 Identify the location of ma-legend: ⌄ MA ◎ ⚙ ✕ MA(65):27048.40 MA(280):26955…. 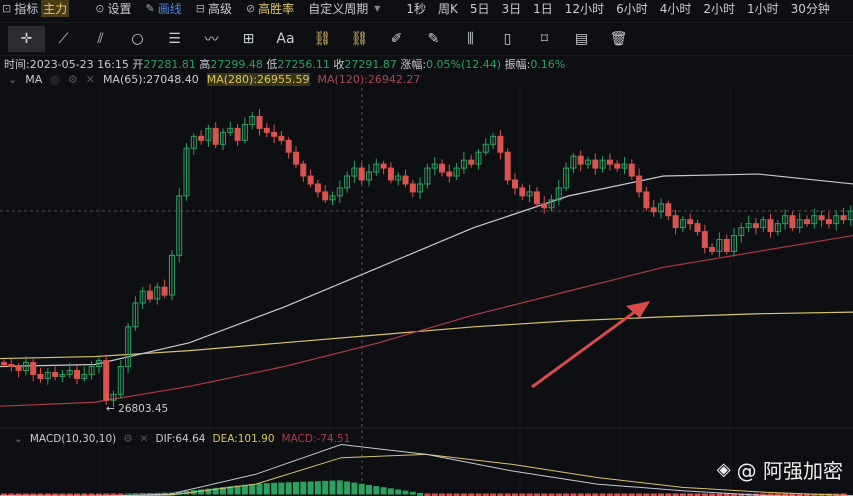
(214, 79).